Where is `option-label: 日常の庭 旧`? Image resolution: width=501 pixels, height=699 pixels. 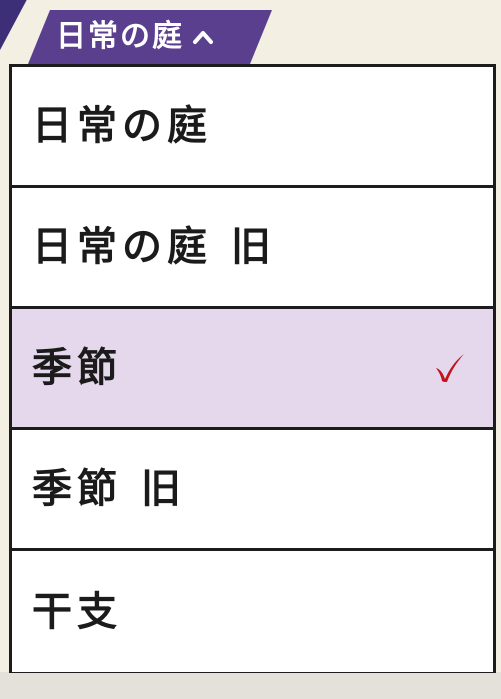
option-label: 日常の庭 旧 is located at coordinates (154, 246).